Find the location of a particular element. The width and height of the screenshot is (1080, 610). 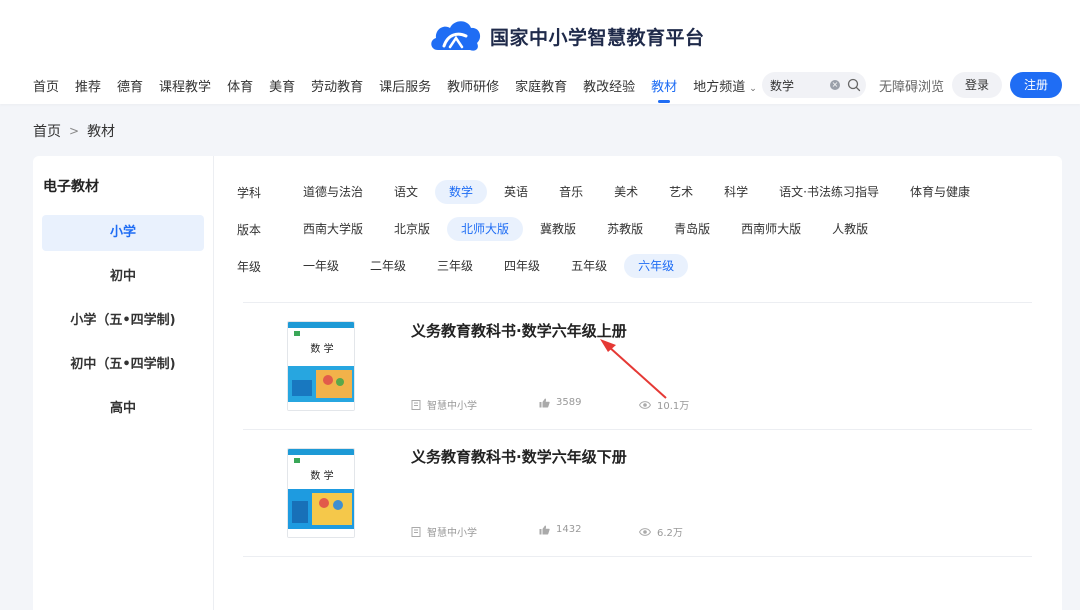

subject-option: 音乐 is located at coordinates (571, 192).